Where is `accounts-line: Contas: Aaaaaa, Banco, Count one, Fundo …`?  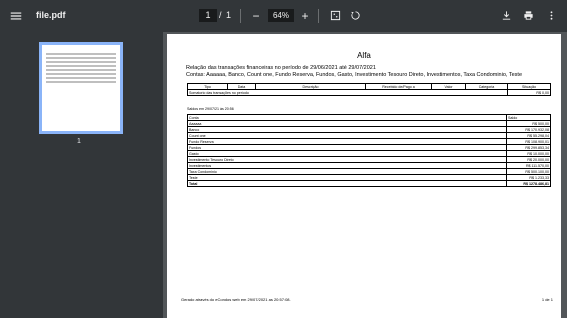 accounts-line: Contas: Aaaaaa, Banco, Count one, Fundo … is located at coordinates (354, 75).